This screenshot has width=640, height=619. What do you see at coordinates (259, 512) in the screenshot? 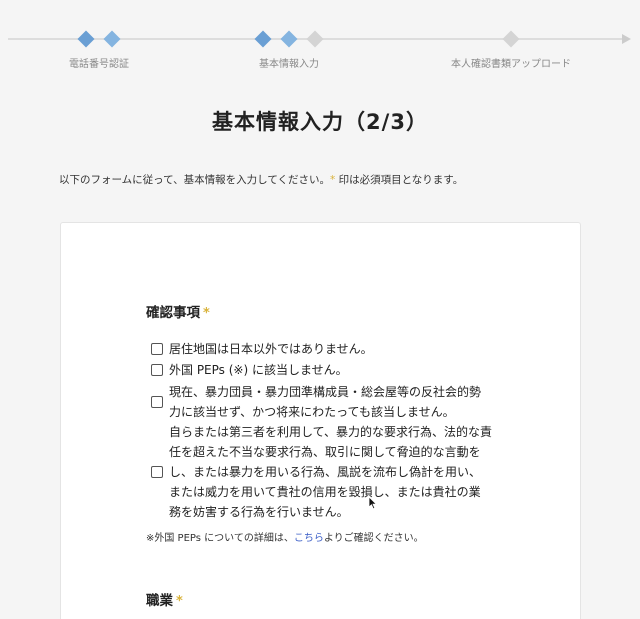
I see `checkbox-label-line: 務を妨害する行為を行いません。` at bounding box center [259, 512].